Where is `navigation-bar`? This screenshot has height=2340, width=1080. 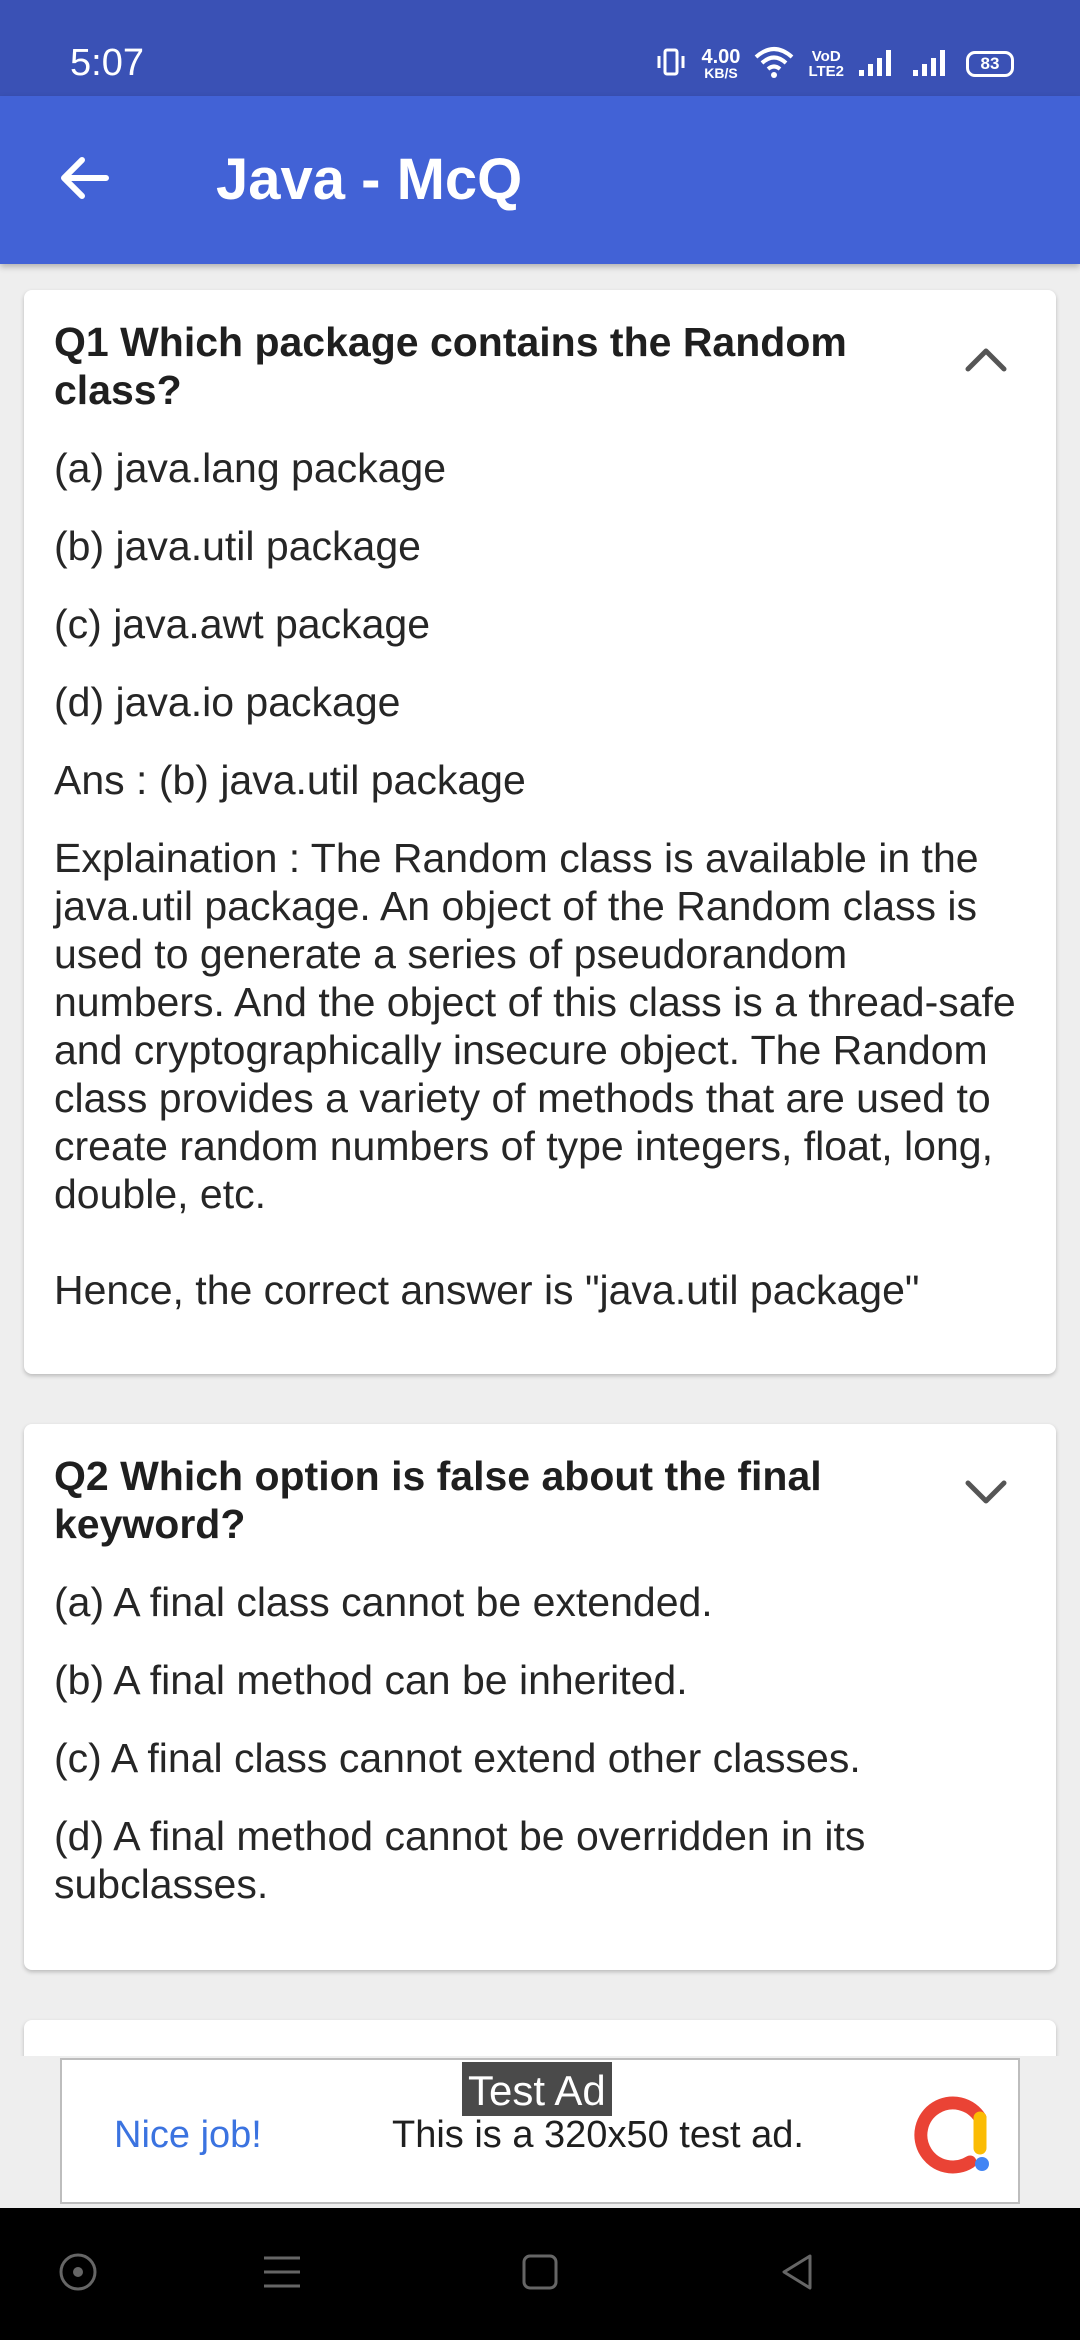
navigation-bar is located at coordinates (540, 2274).